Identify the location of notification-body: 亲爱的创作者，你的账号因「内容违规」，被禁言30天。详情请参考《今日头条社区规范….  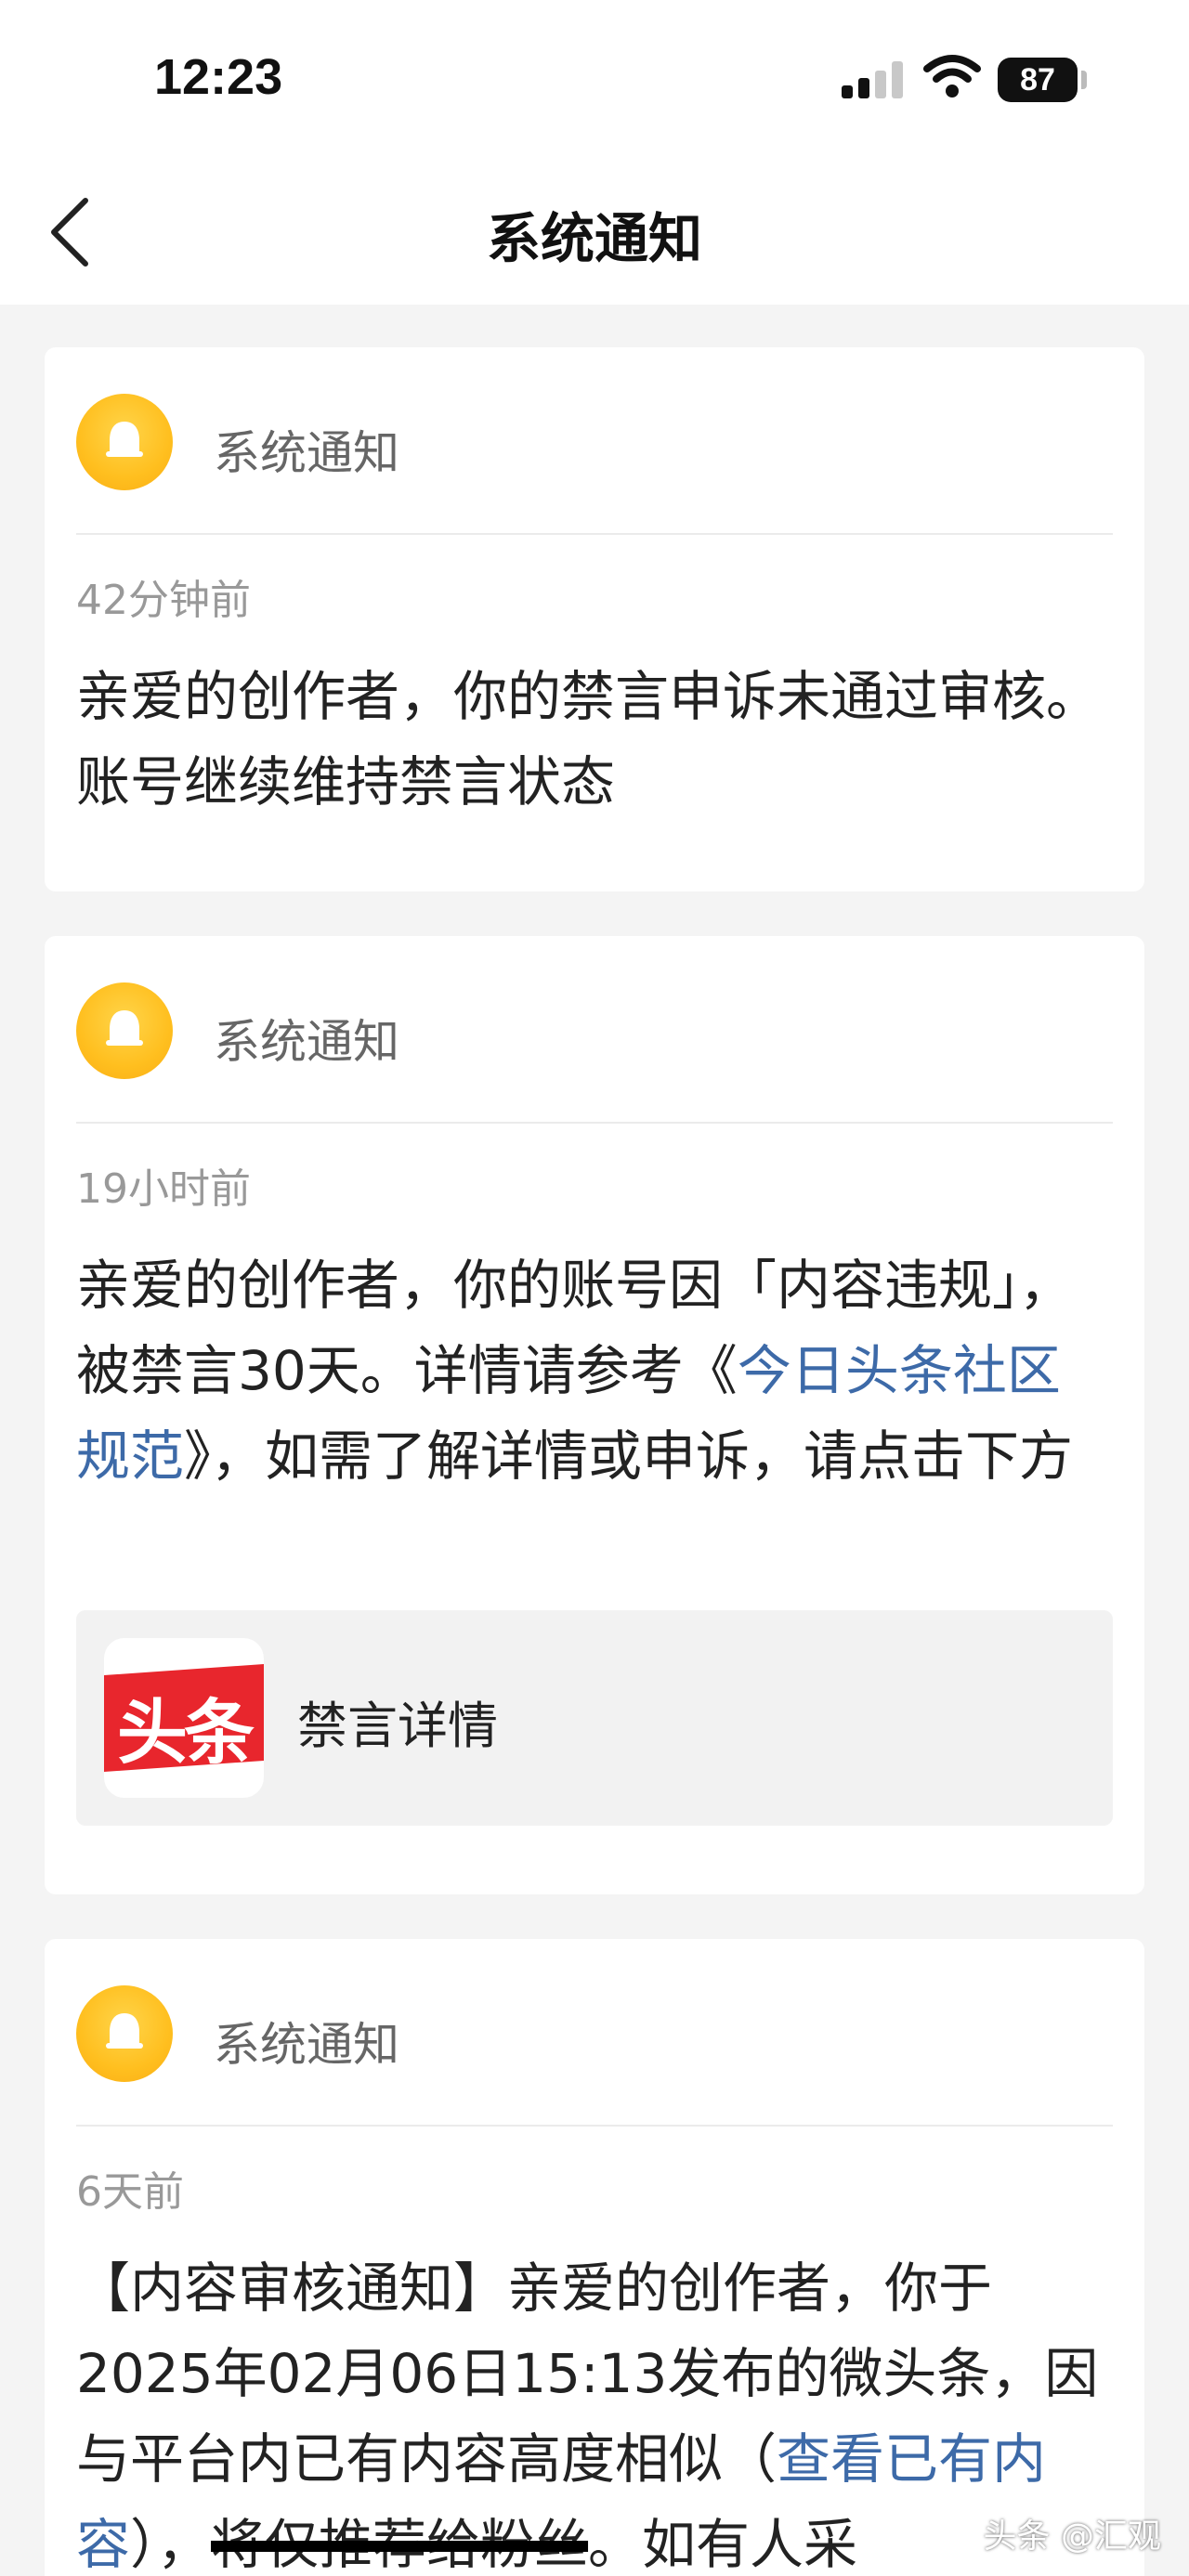
(594, 1370).